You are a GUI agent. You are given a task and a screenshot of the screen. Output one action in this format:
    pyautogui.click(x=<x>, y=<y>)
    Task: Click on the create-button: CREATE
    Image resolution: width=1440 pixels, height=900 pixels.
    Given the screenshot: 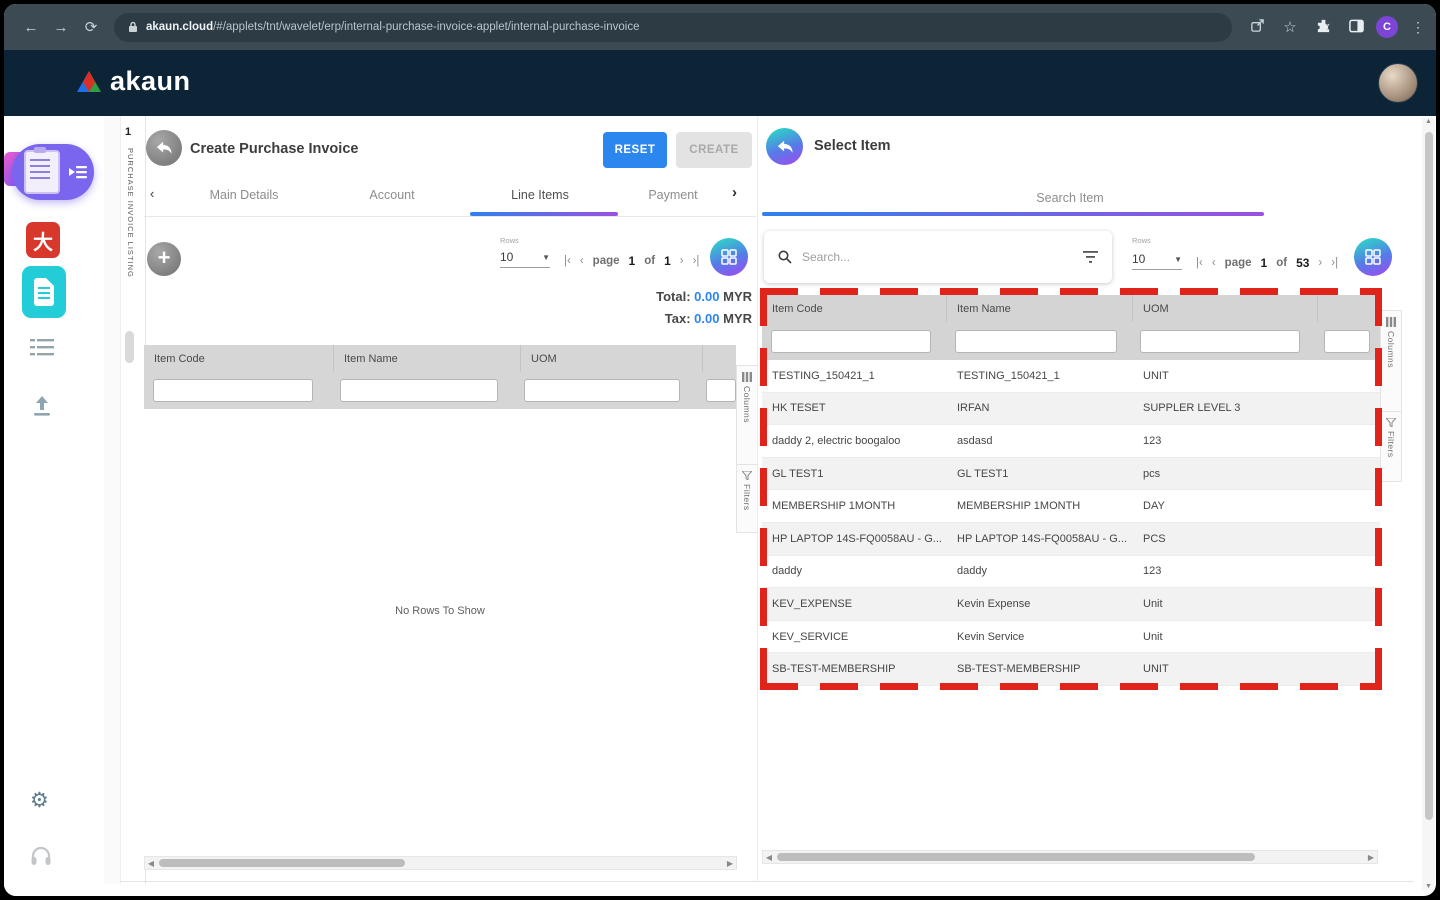 What is the action you would take?
    pyautogui.click(x=714, y=150)
    